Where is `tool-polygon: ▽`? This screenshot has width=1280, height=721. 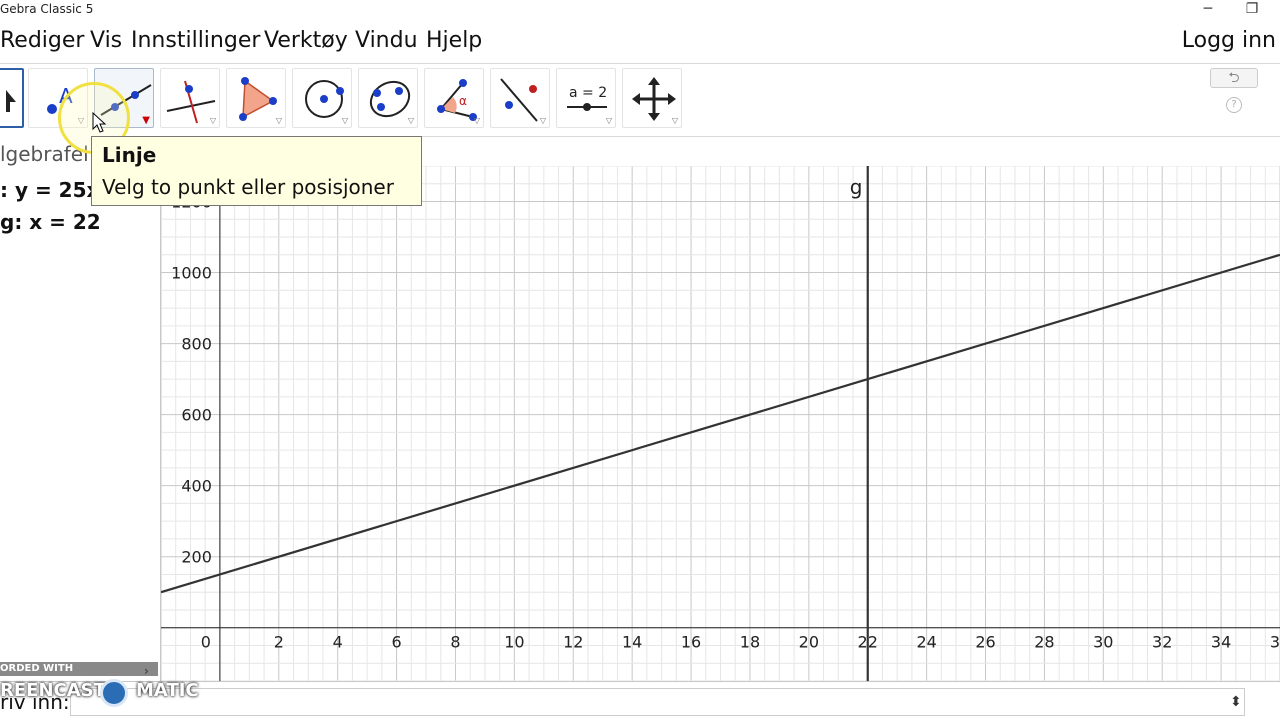
tool-polygon: ▽ is located at coordinates (256, 98).